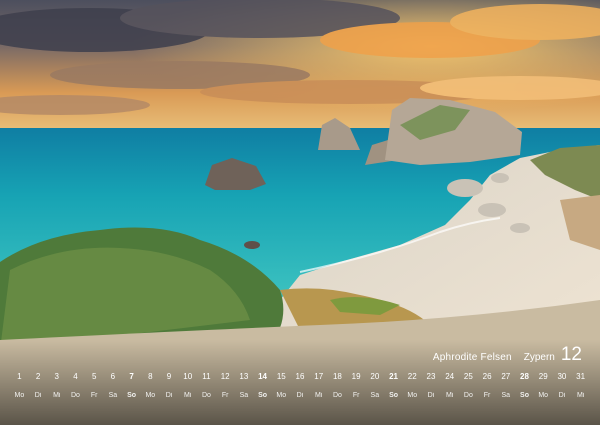 This screenshot has width=600, height=425. I want to click on day-number: 1, so click(19, 376).